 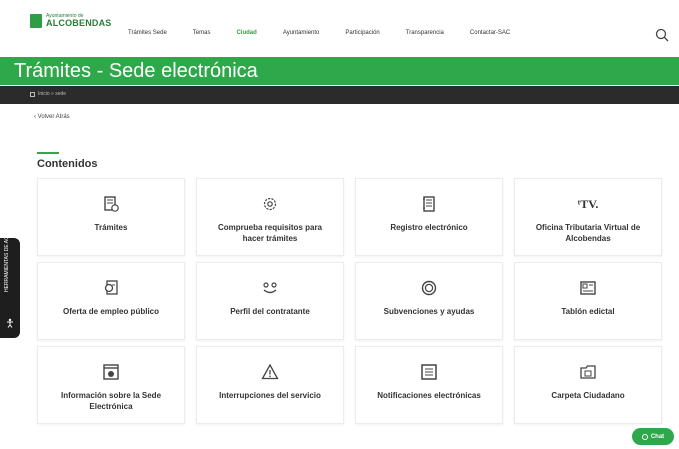 What do you see at coordinates (270, 395) in the screenshot?
I see `card-label: Interrupciones del servicio` at bounding box center [270, 395].